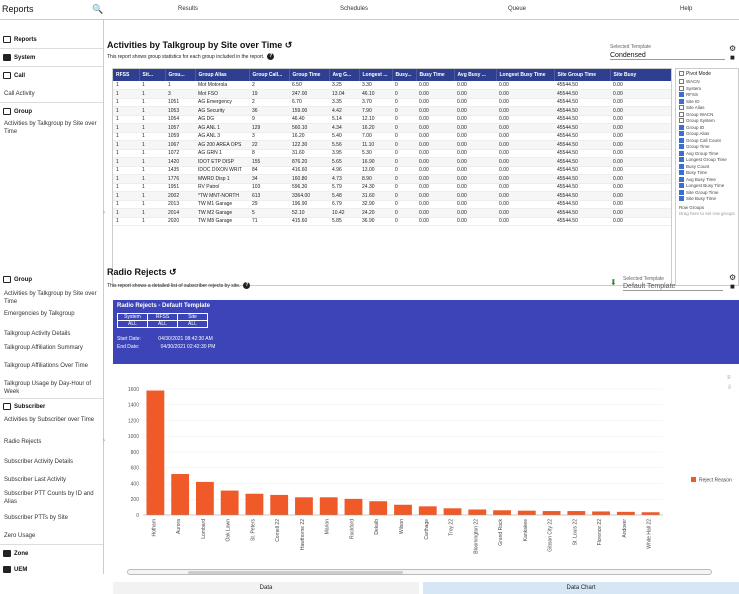  What do you see at coordinates (266, 588) in the screenshot?
I see `tab-data: Data` at bounding box center [266, 588].